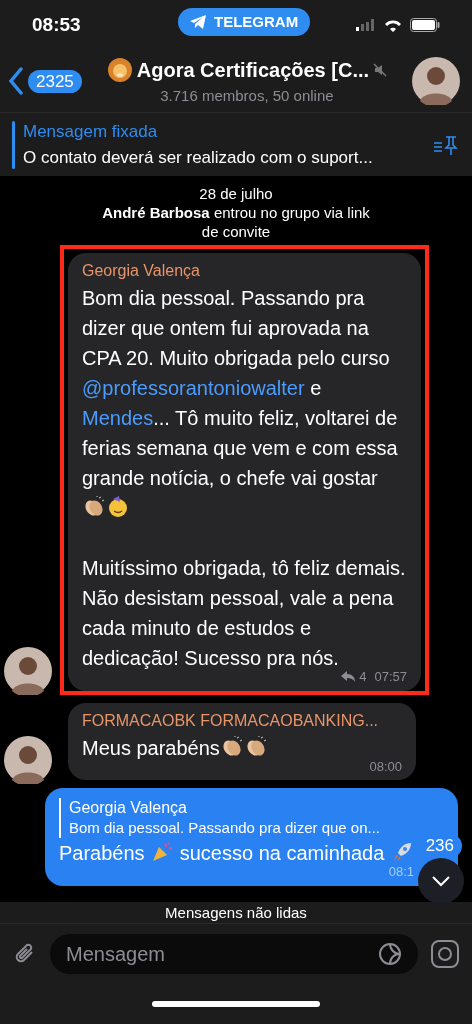 Image resolution: width=472 pixels, height=1024 pixels. I want to click on unread-count-badge: 2325, so click(55, 81).